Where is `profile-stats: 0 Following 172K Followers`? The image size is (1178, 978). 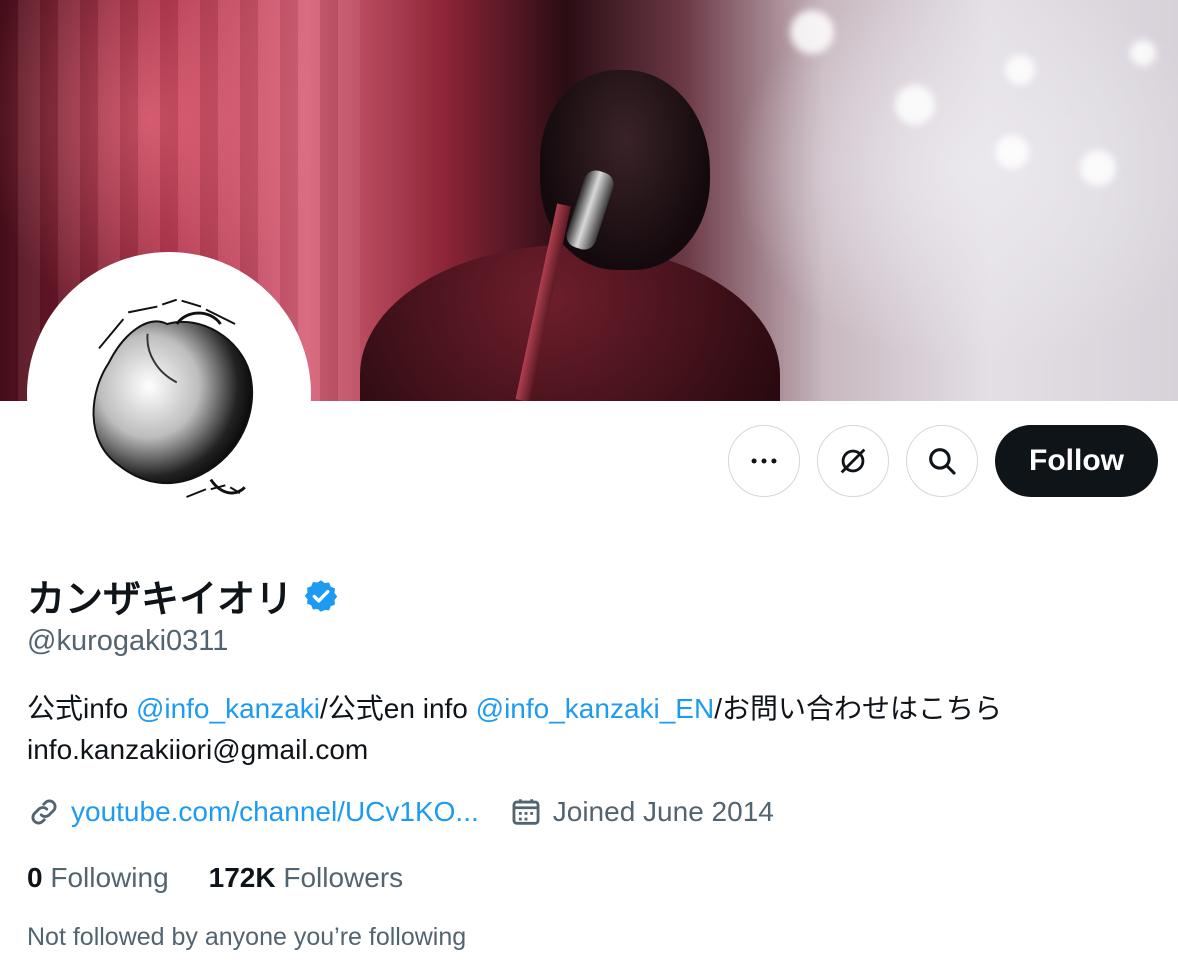 profile-stats: 0 Following 172K Followers is located at coordinates (235, 878).